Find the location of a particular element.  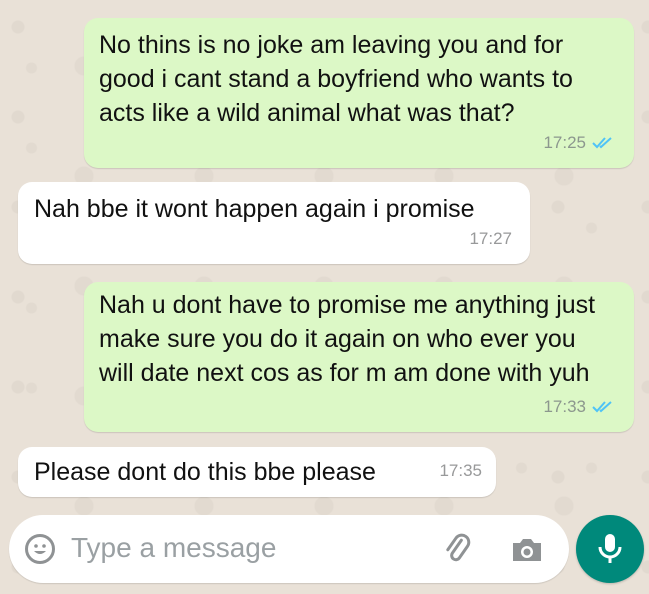

message-text: Please dont do this bbe please is located at coordinates (205, 472).